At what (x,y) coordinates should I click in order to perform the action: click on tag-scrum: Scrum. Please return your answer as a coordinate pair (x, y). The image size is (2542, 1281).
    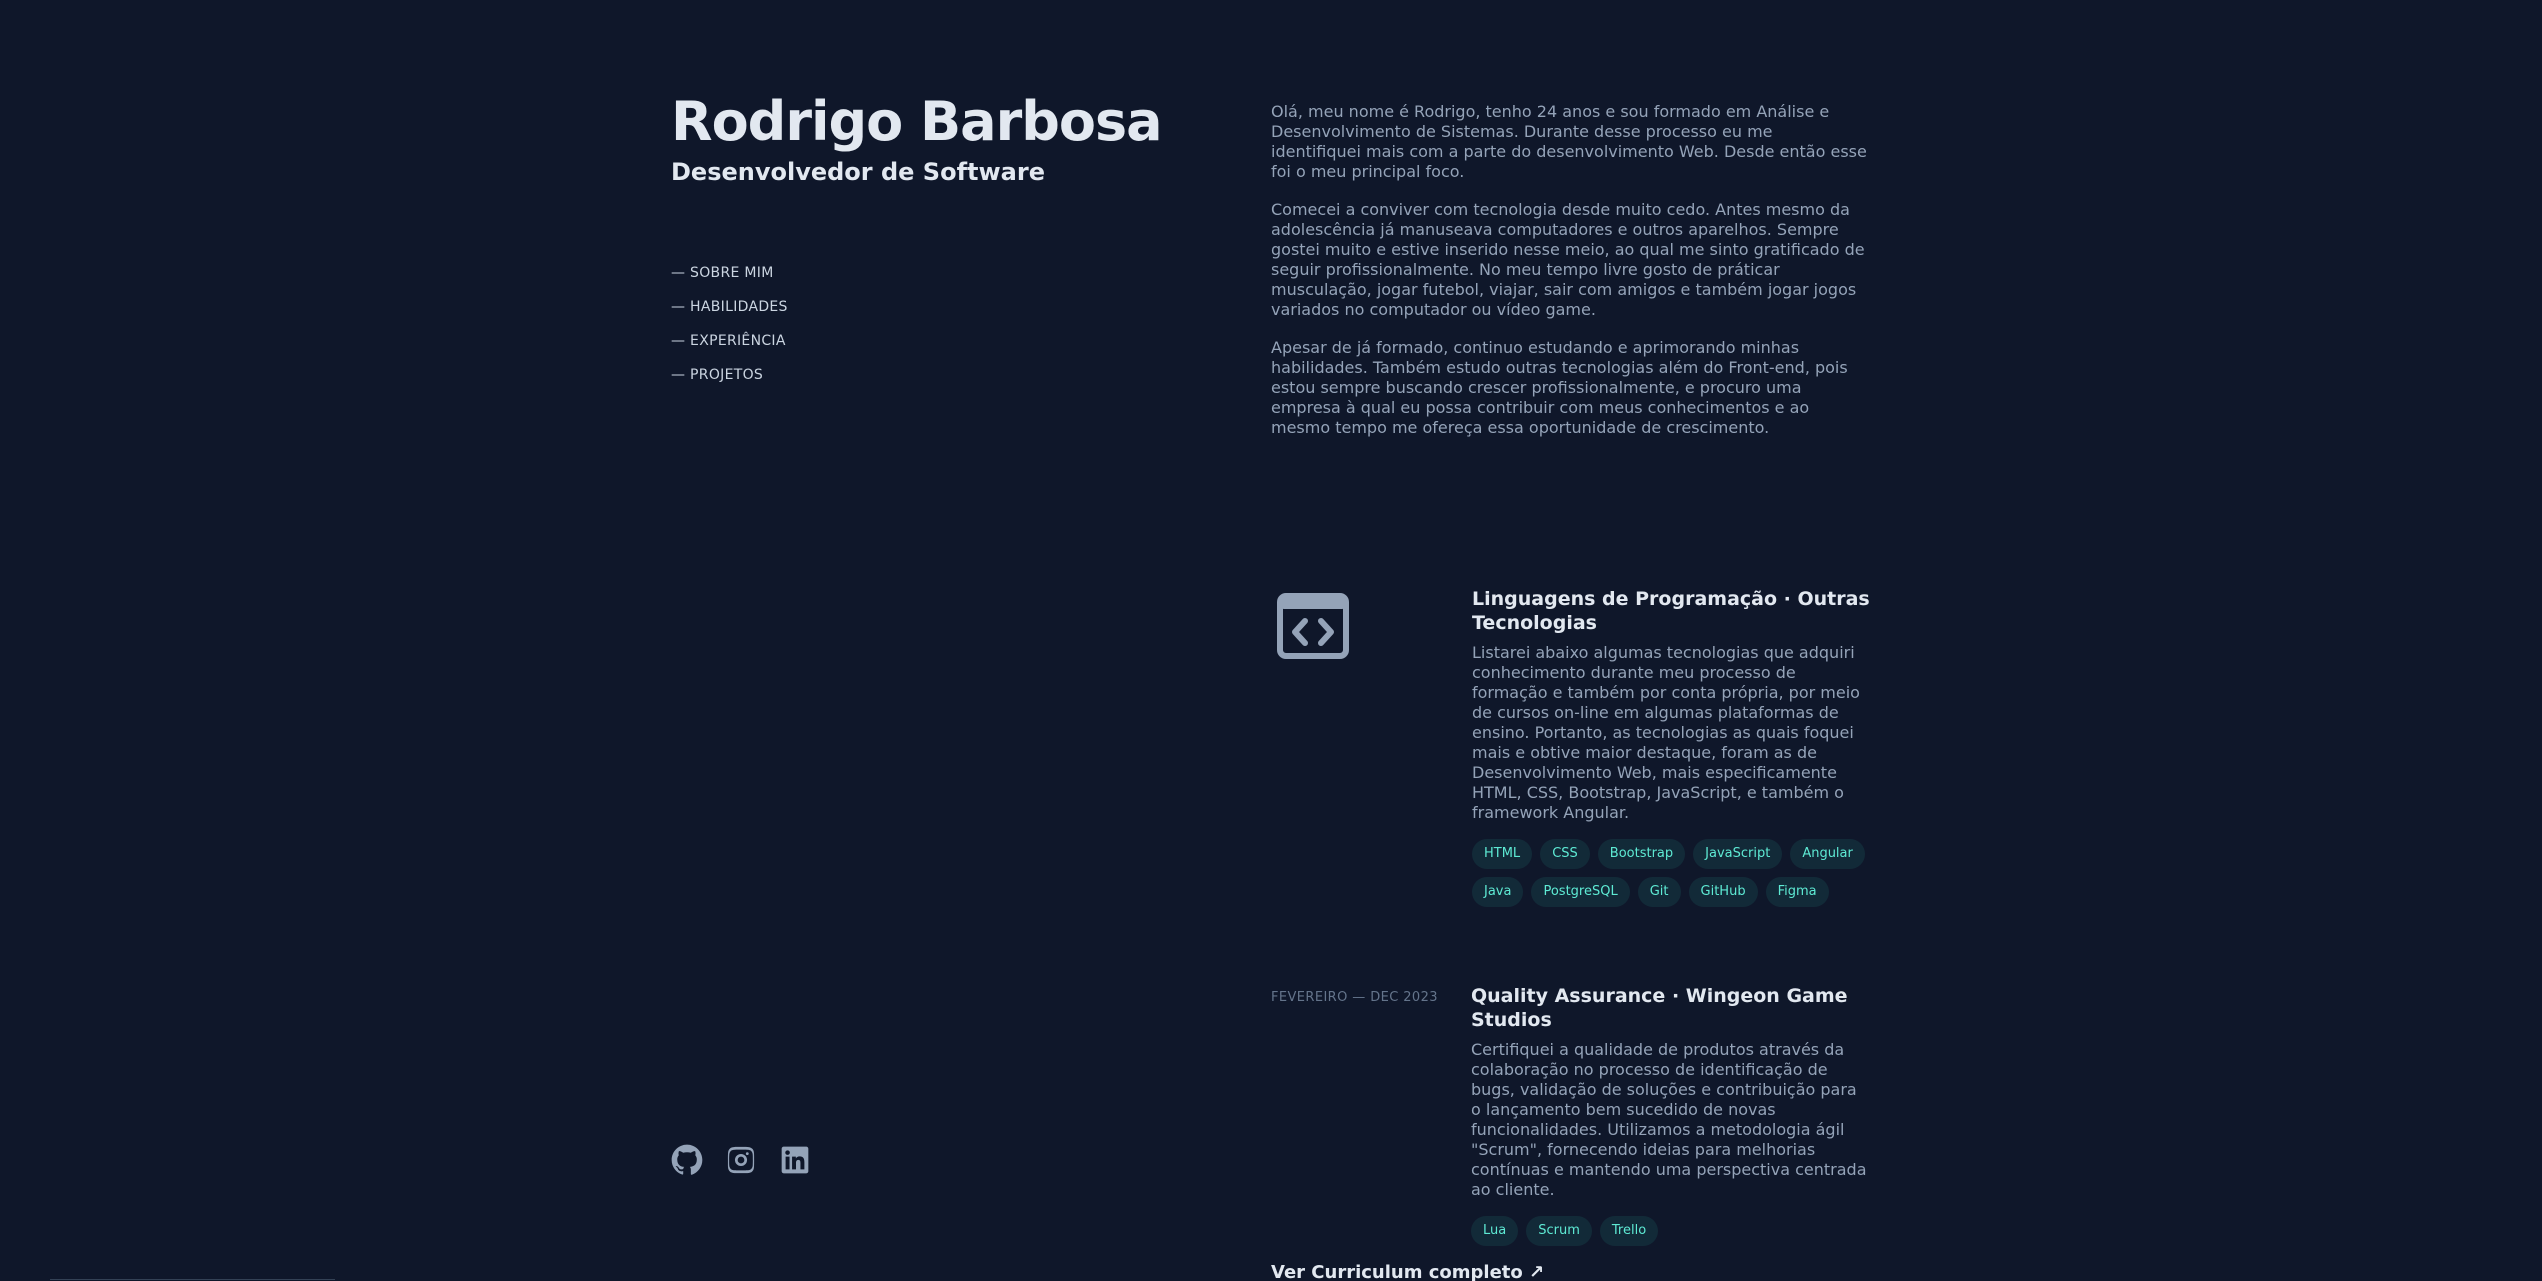
    Looking at the image, I should click on (1559, 1231).